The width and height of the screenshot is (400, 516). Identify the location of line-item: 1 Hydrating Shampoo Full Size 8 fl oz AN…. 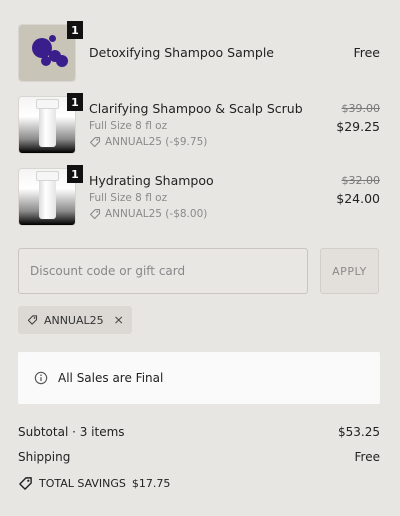
(199, 196).